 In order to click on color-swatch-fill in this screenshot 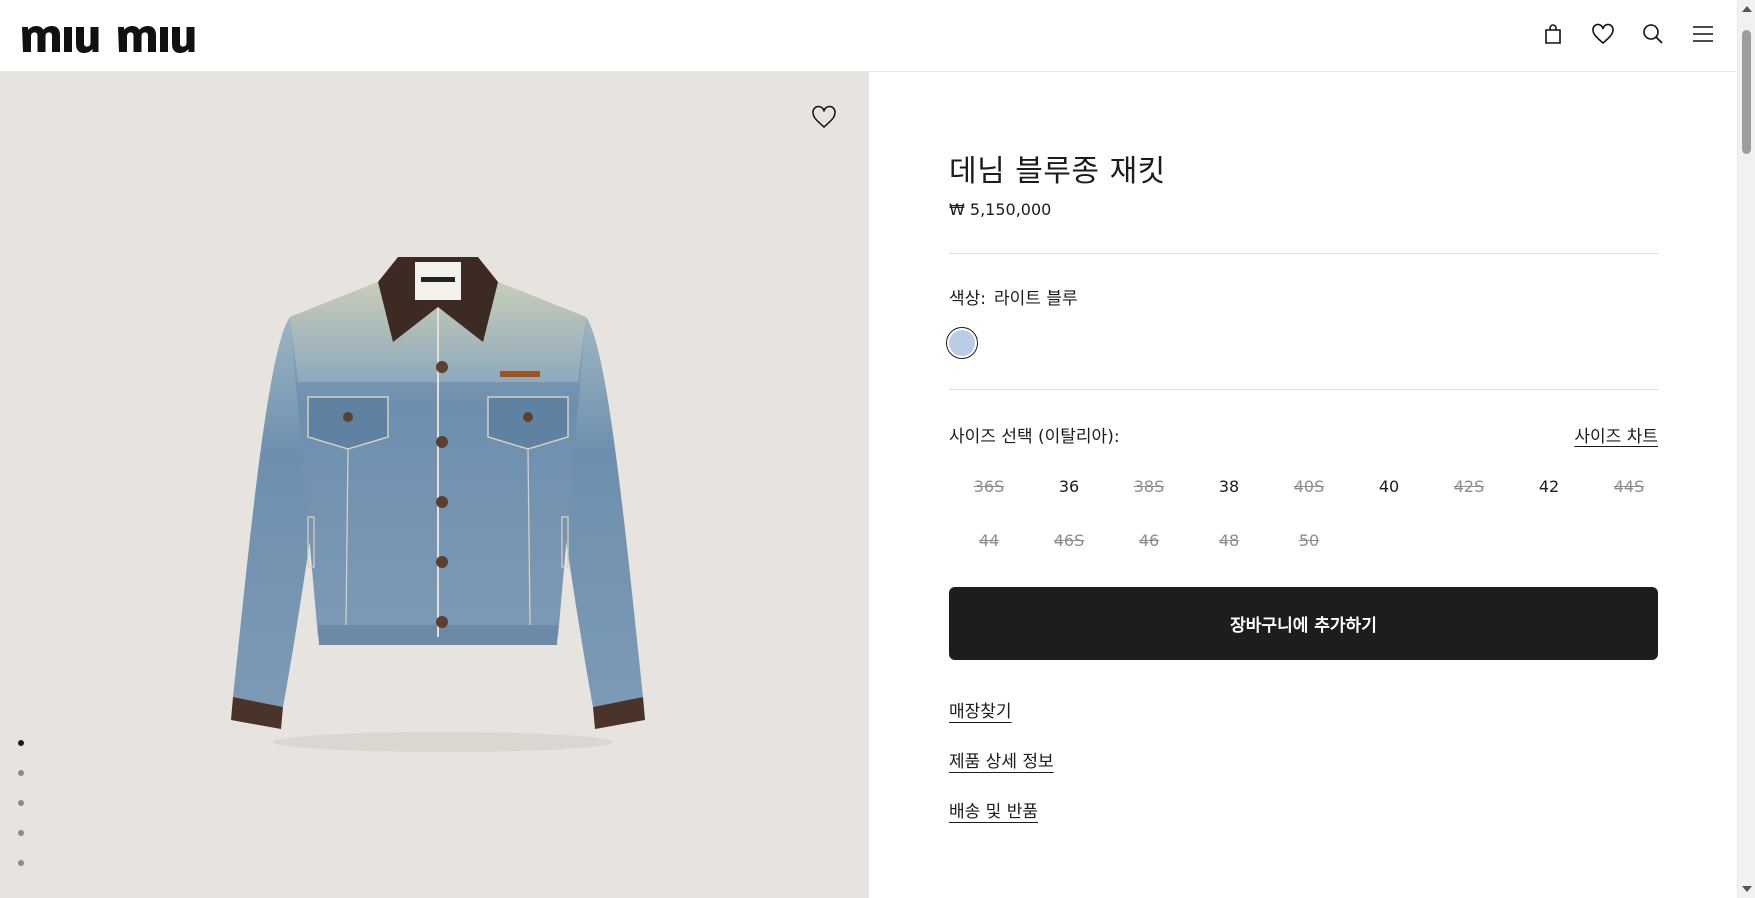, I will do `click(962, 343)`.